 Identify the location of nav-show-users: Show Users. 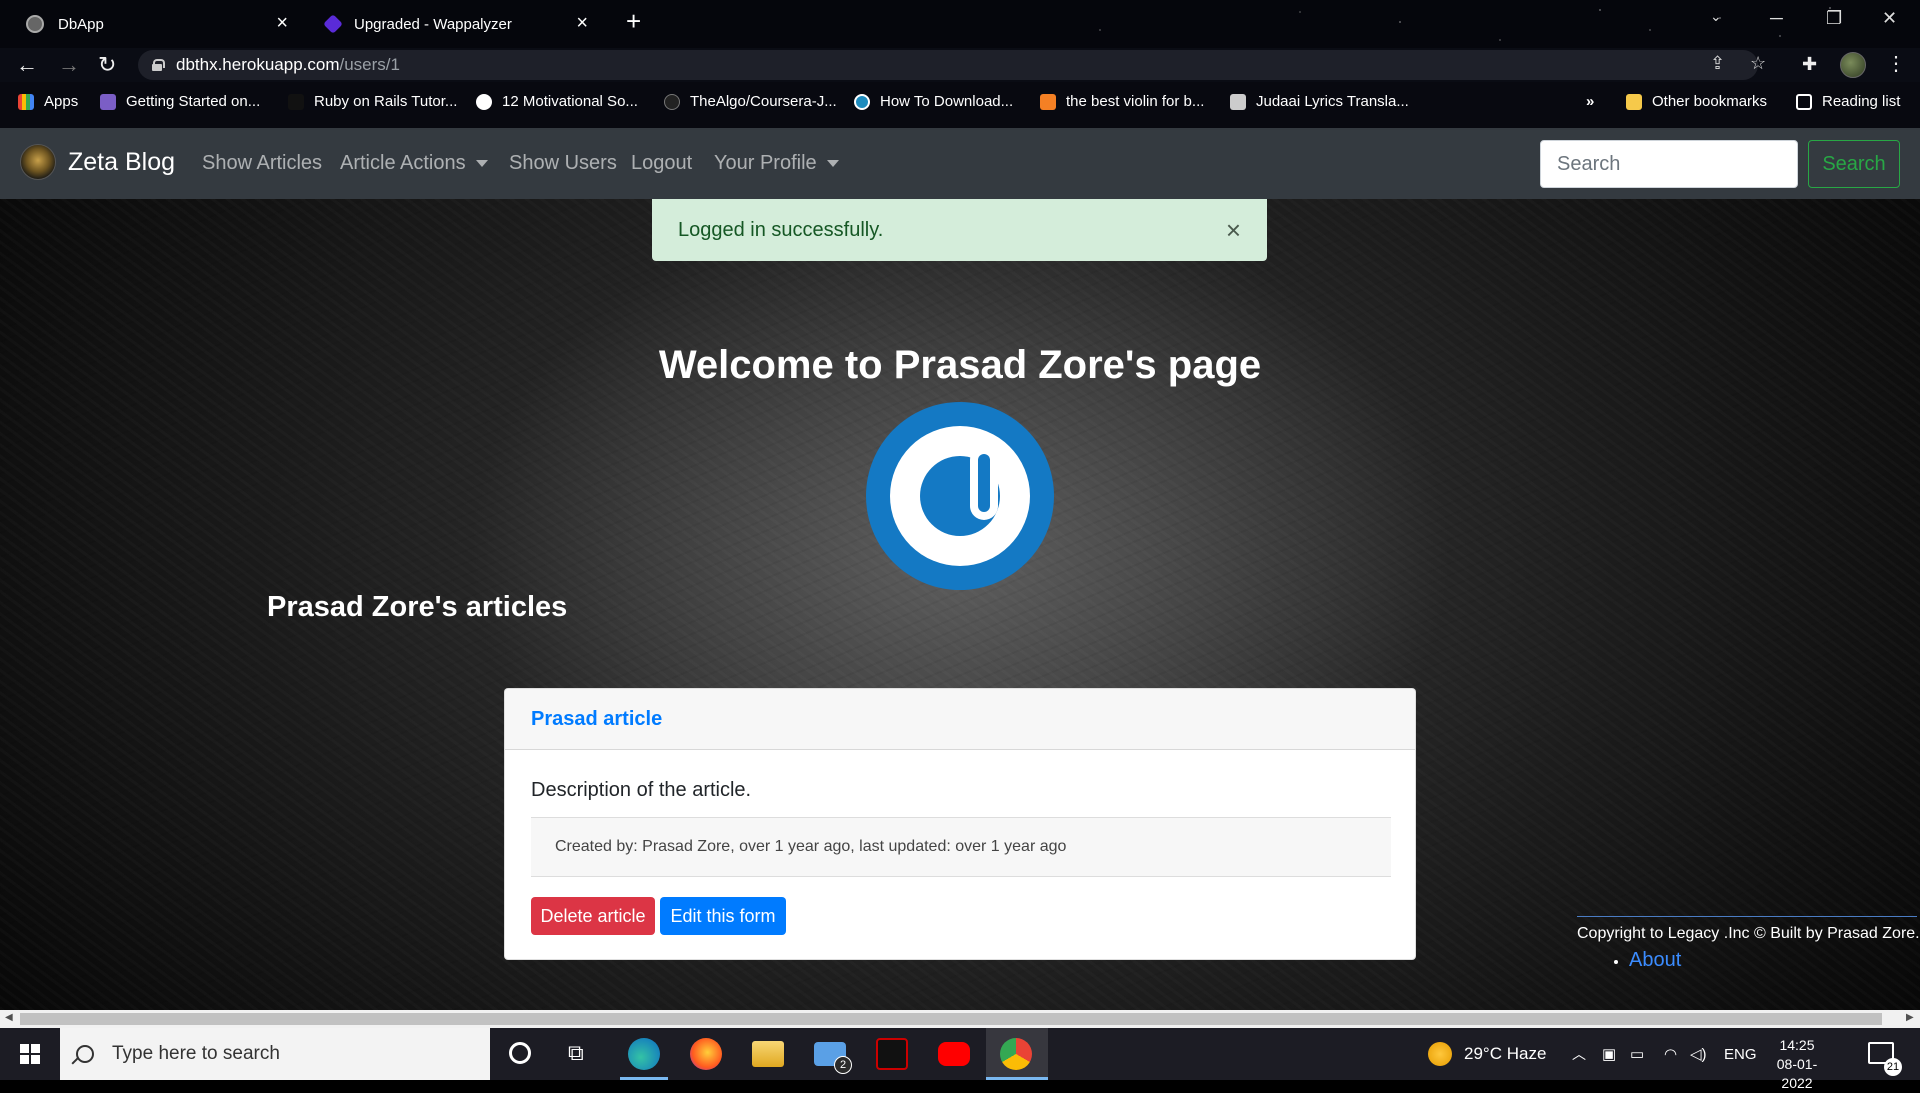
(563, 163).